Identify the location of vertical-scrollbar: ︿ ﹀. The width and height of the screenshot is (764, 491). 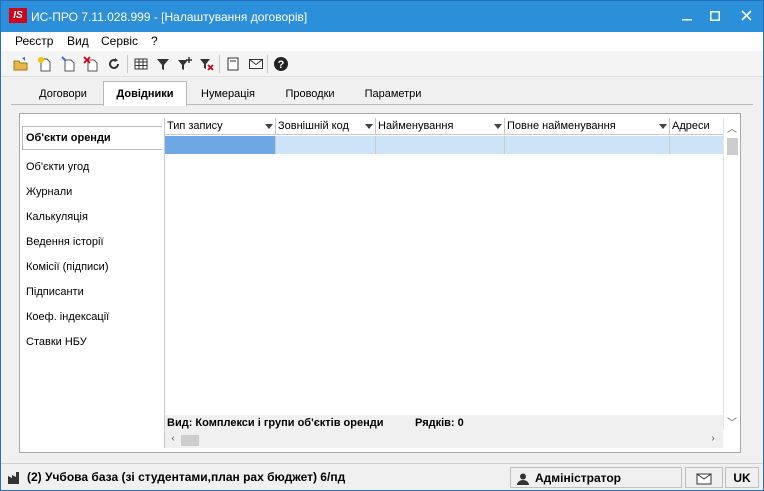
(731, 274).